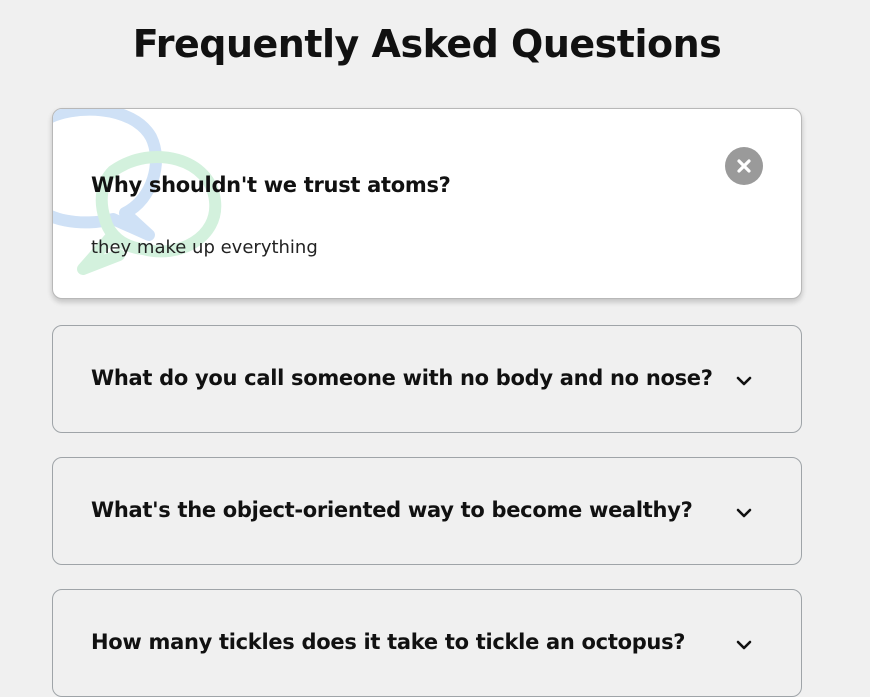 The height and width of the screenshot is (697, 870). What do you see at coordinates (204, 247) in the screenshot?
I see `faq-answer: they make up everything` at bounding box center [204, 247].